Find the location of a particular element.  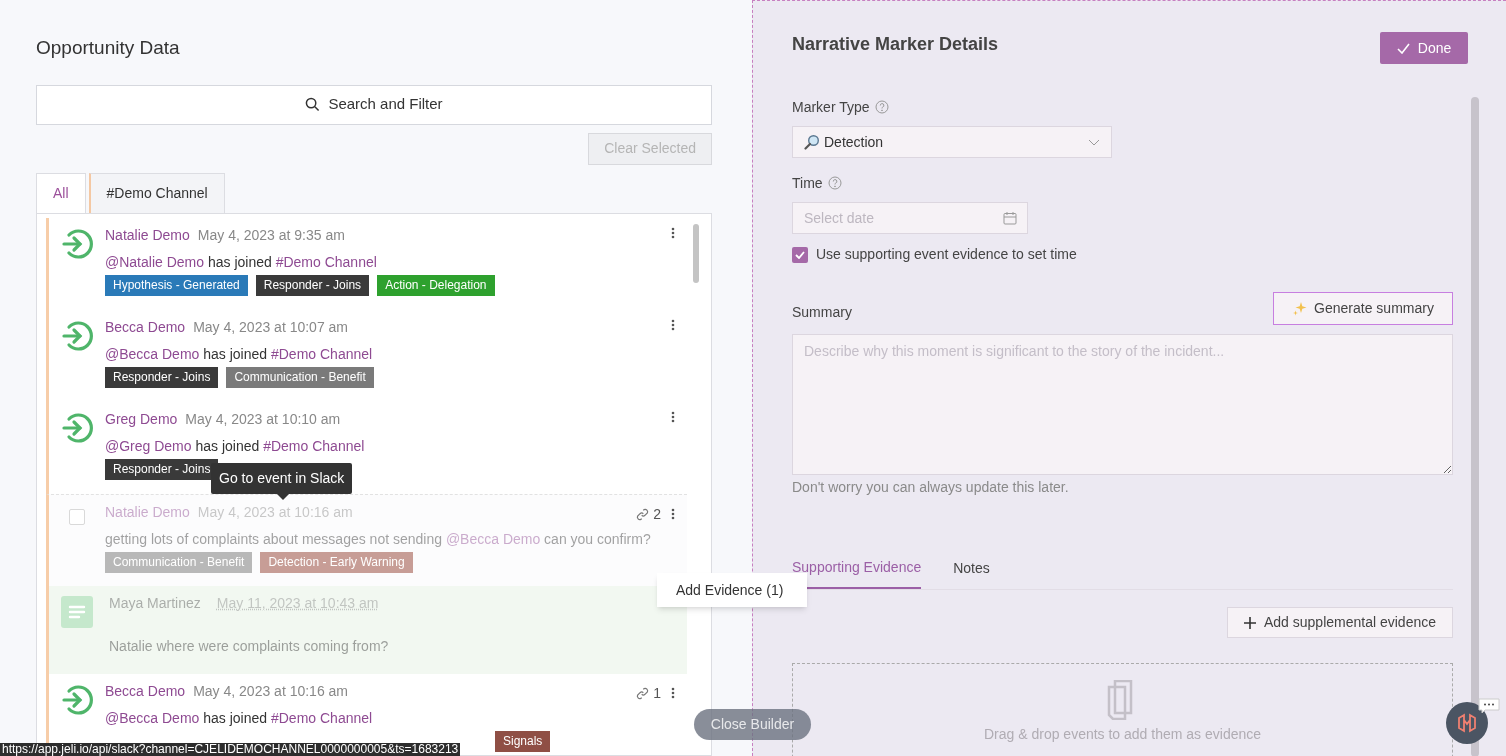

helper-text: Don't worry you can always update this later. is located at coordinates (931, 487).